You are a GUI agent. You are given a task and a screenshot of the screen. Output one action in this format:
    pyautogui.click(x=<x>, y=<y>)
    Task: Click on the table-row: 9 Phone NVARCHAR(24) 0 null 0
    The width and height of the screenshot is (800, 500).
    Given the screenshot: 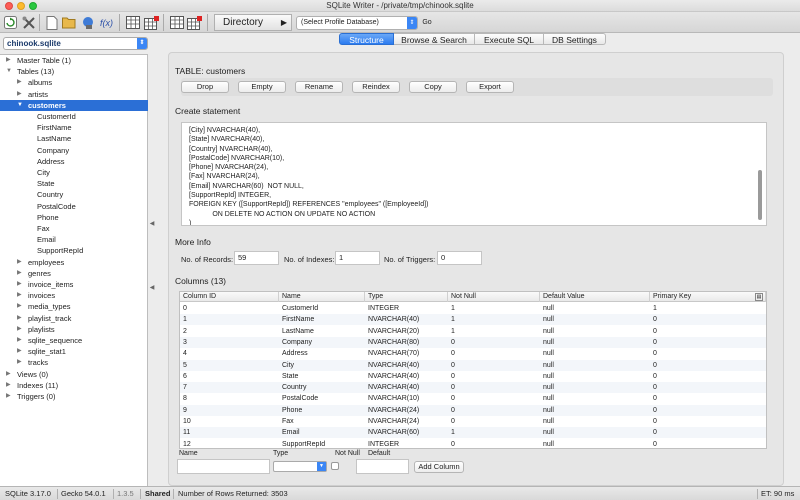 What is the action you would take?
    pyautogui.click(x=473, y=410)
    